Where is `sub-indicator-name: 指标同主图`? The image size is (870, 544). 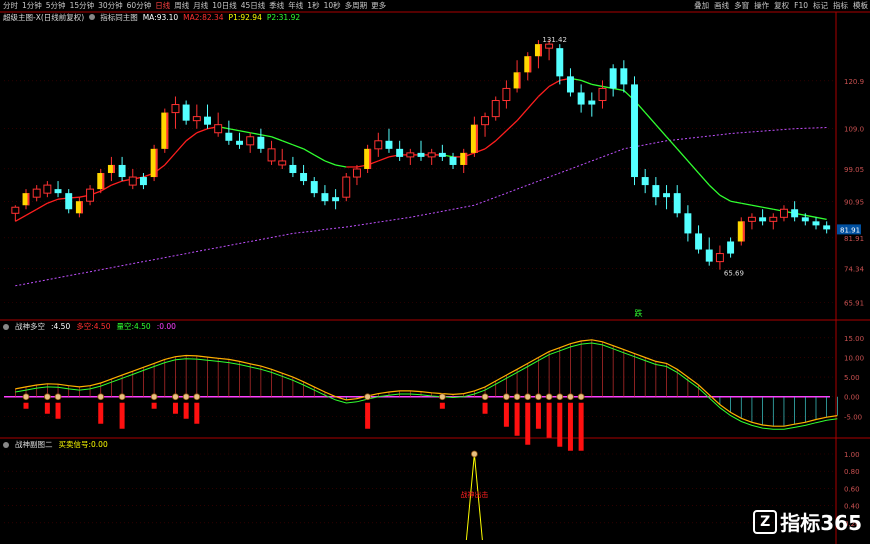 sub-indicator-name: 指标同主图 is located at coordinates (119, 18).